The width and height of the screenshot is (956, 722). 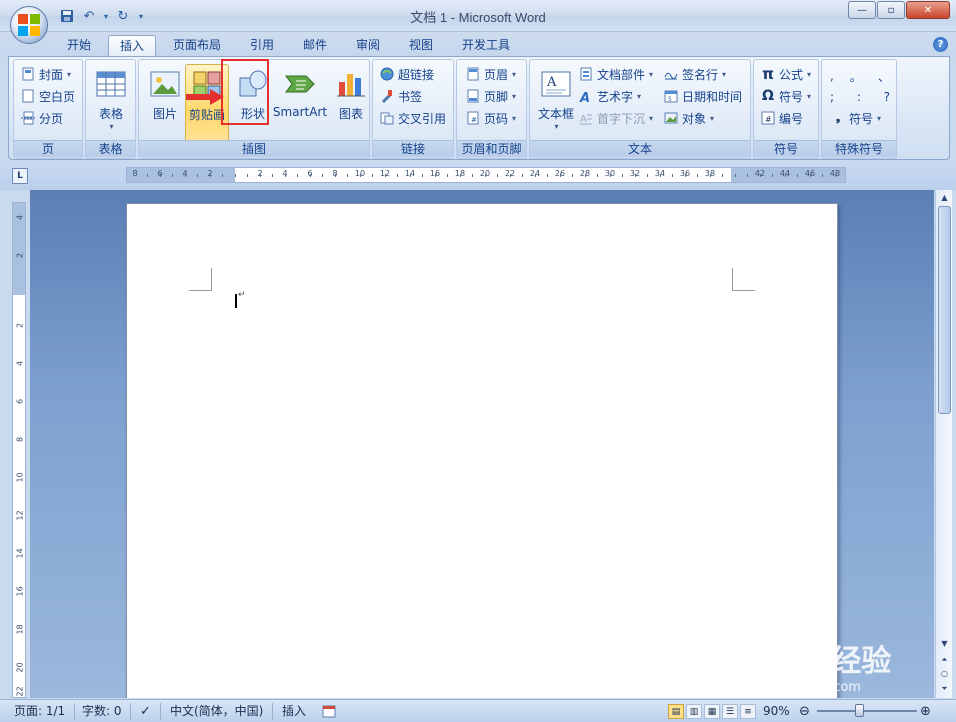 What do you see at coordinates (891, 10) in the screenshot?
I see `maximize-button: ▫` at bounding box center [891, 10].